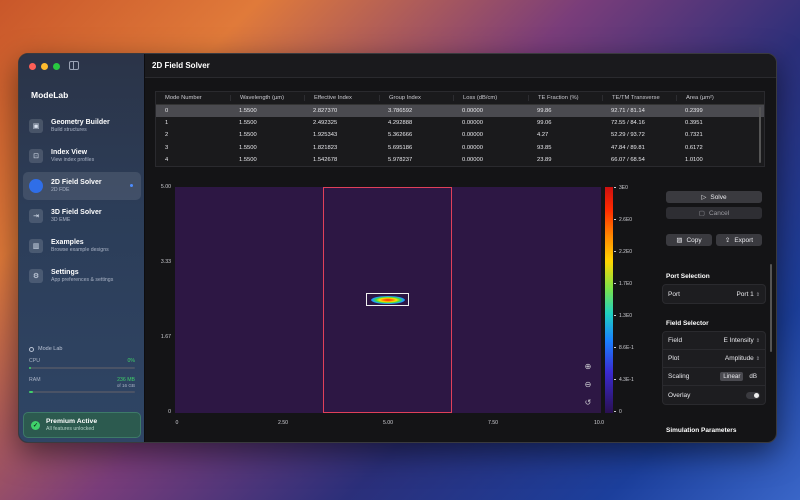  What do you see at coordinates (679, 395) in the screenshot?
I see `overlay-label: Overlay` at bounding box center [679, 395].